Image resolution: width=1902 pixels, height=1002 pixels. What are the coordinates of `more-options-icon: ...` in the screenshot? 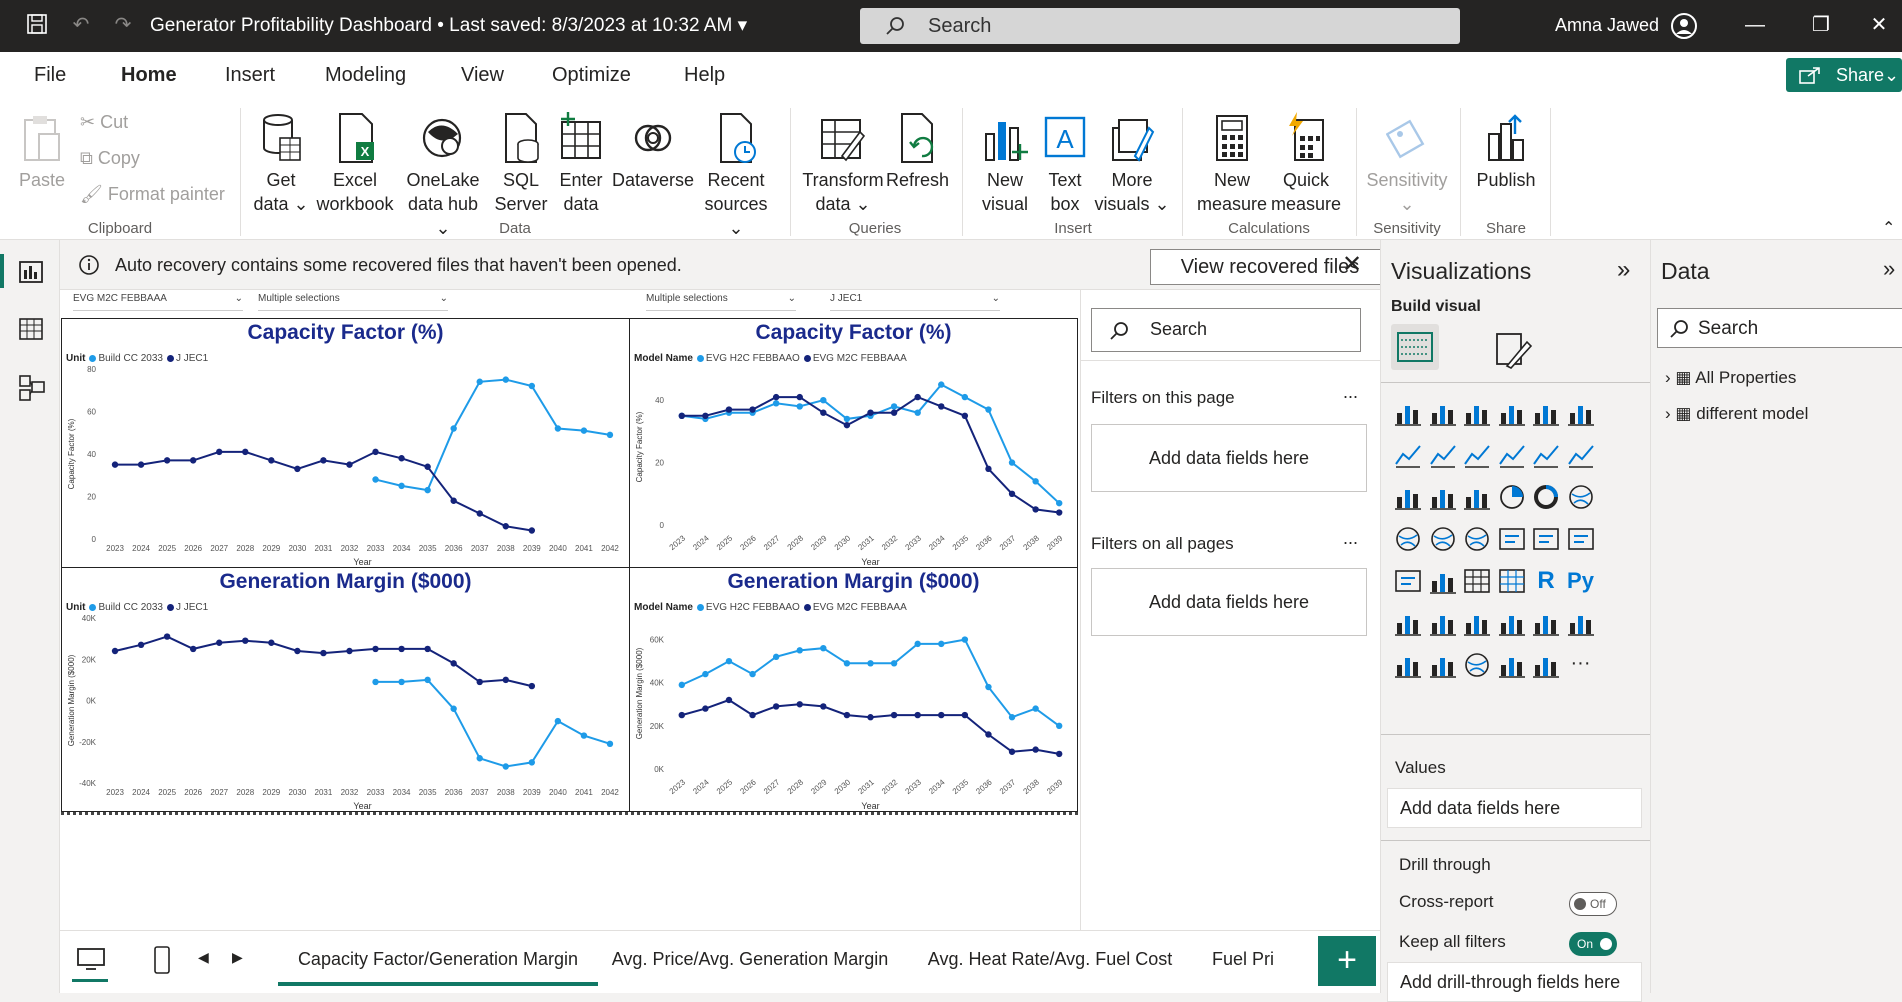 It's located at (1350, 538).